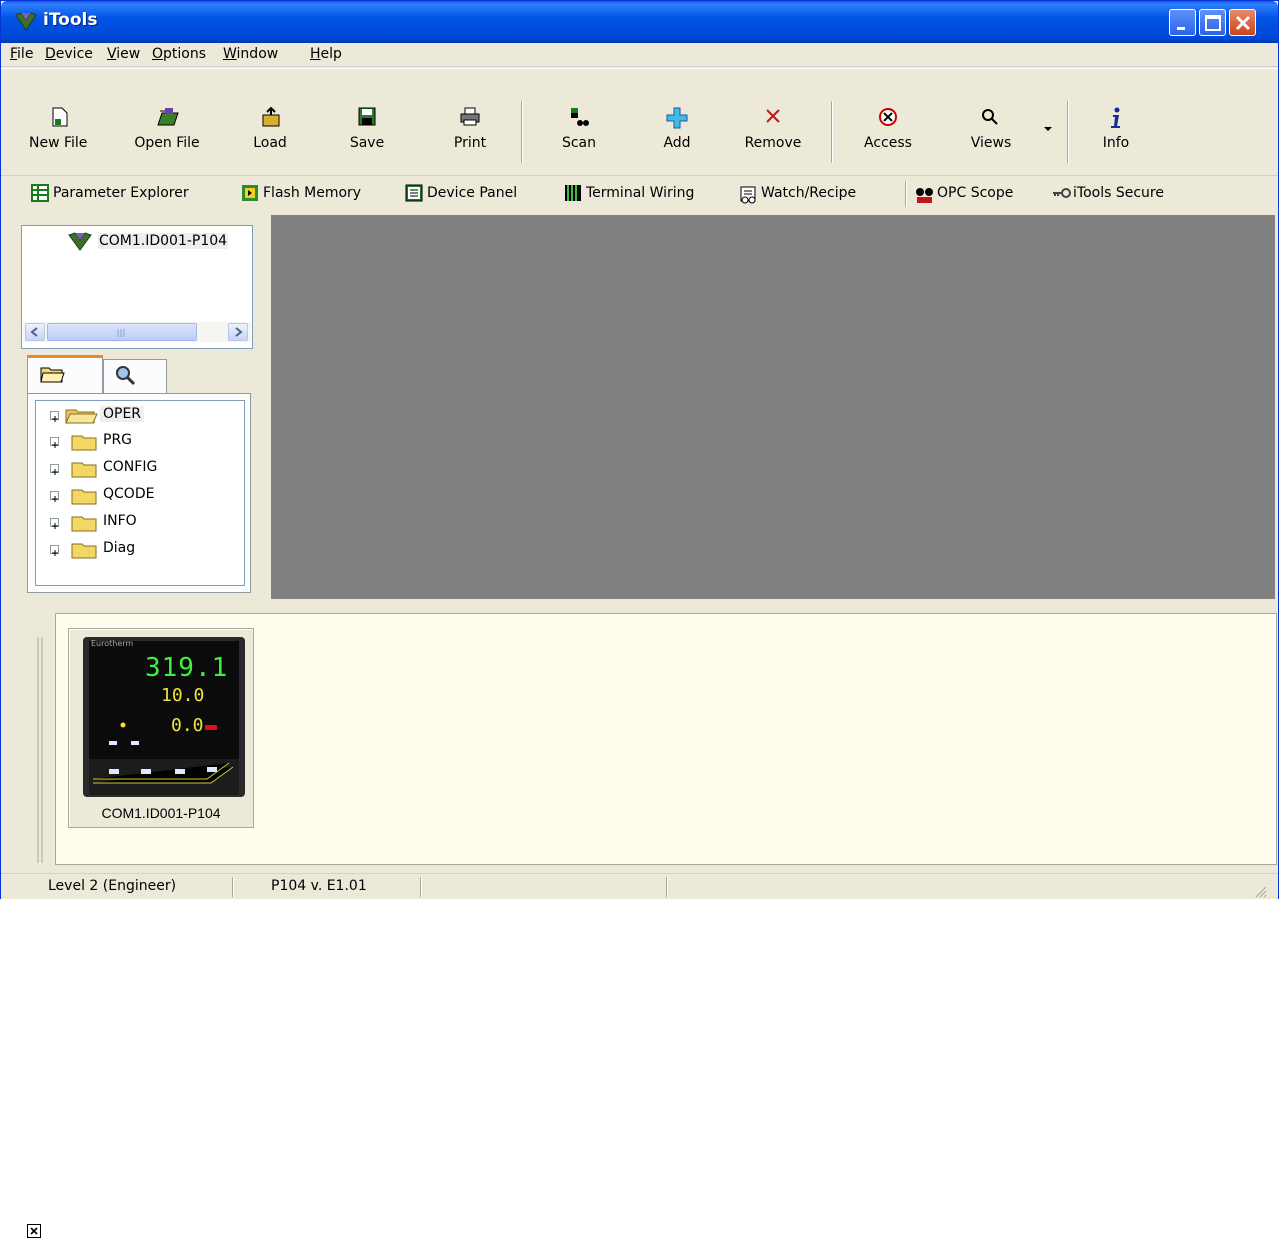 The width and height of the screenshot is (1279, 1239). I want to click on maximize-button, so click(1212, 22).